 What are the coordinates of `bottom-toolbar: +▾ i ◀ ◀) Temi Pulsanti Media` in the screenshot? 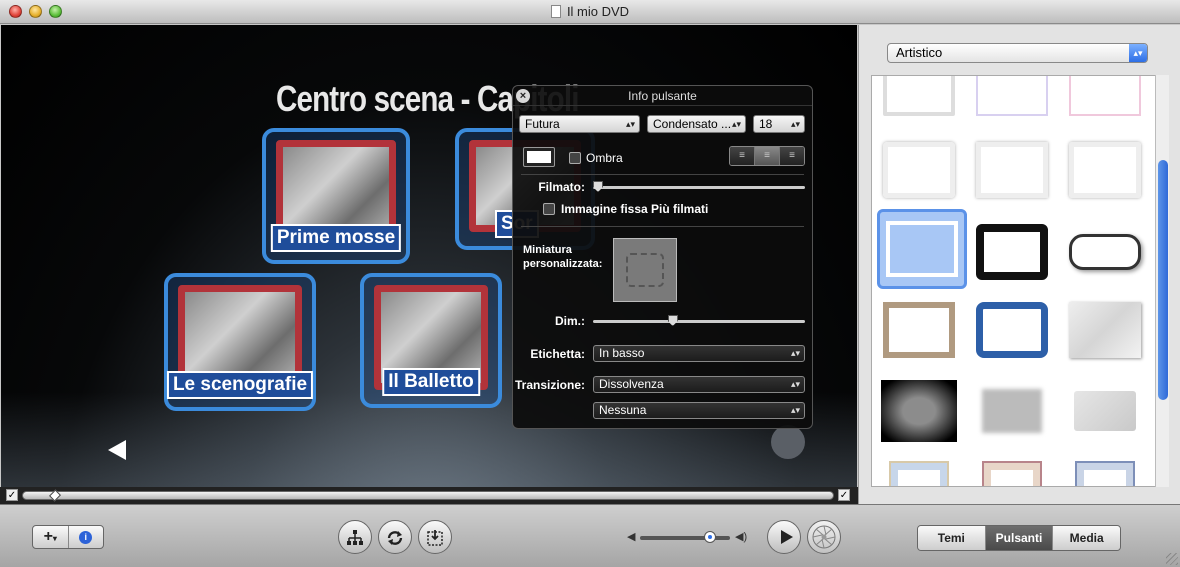 It's located at (590, 535).